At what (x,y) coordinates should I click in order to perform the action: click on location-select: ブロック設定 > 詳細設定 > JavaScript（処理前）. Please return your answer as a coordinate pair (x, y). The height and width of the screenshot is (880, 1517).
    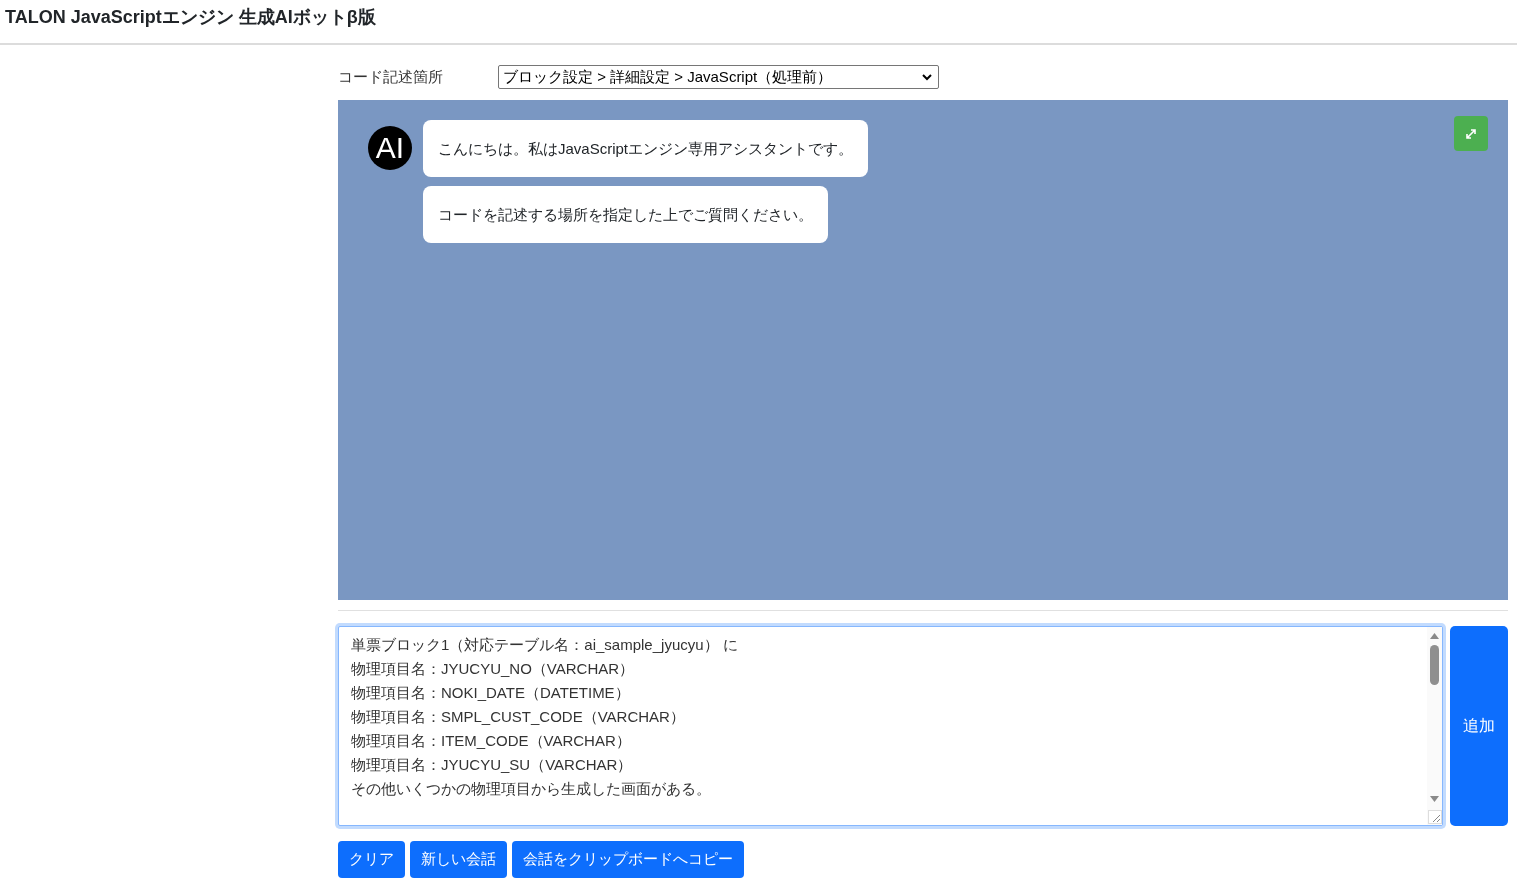
    Looking at the image, I should click on (718, 77).